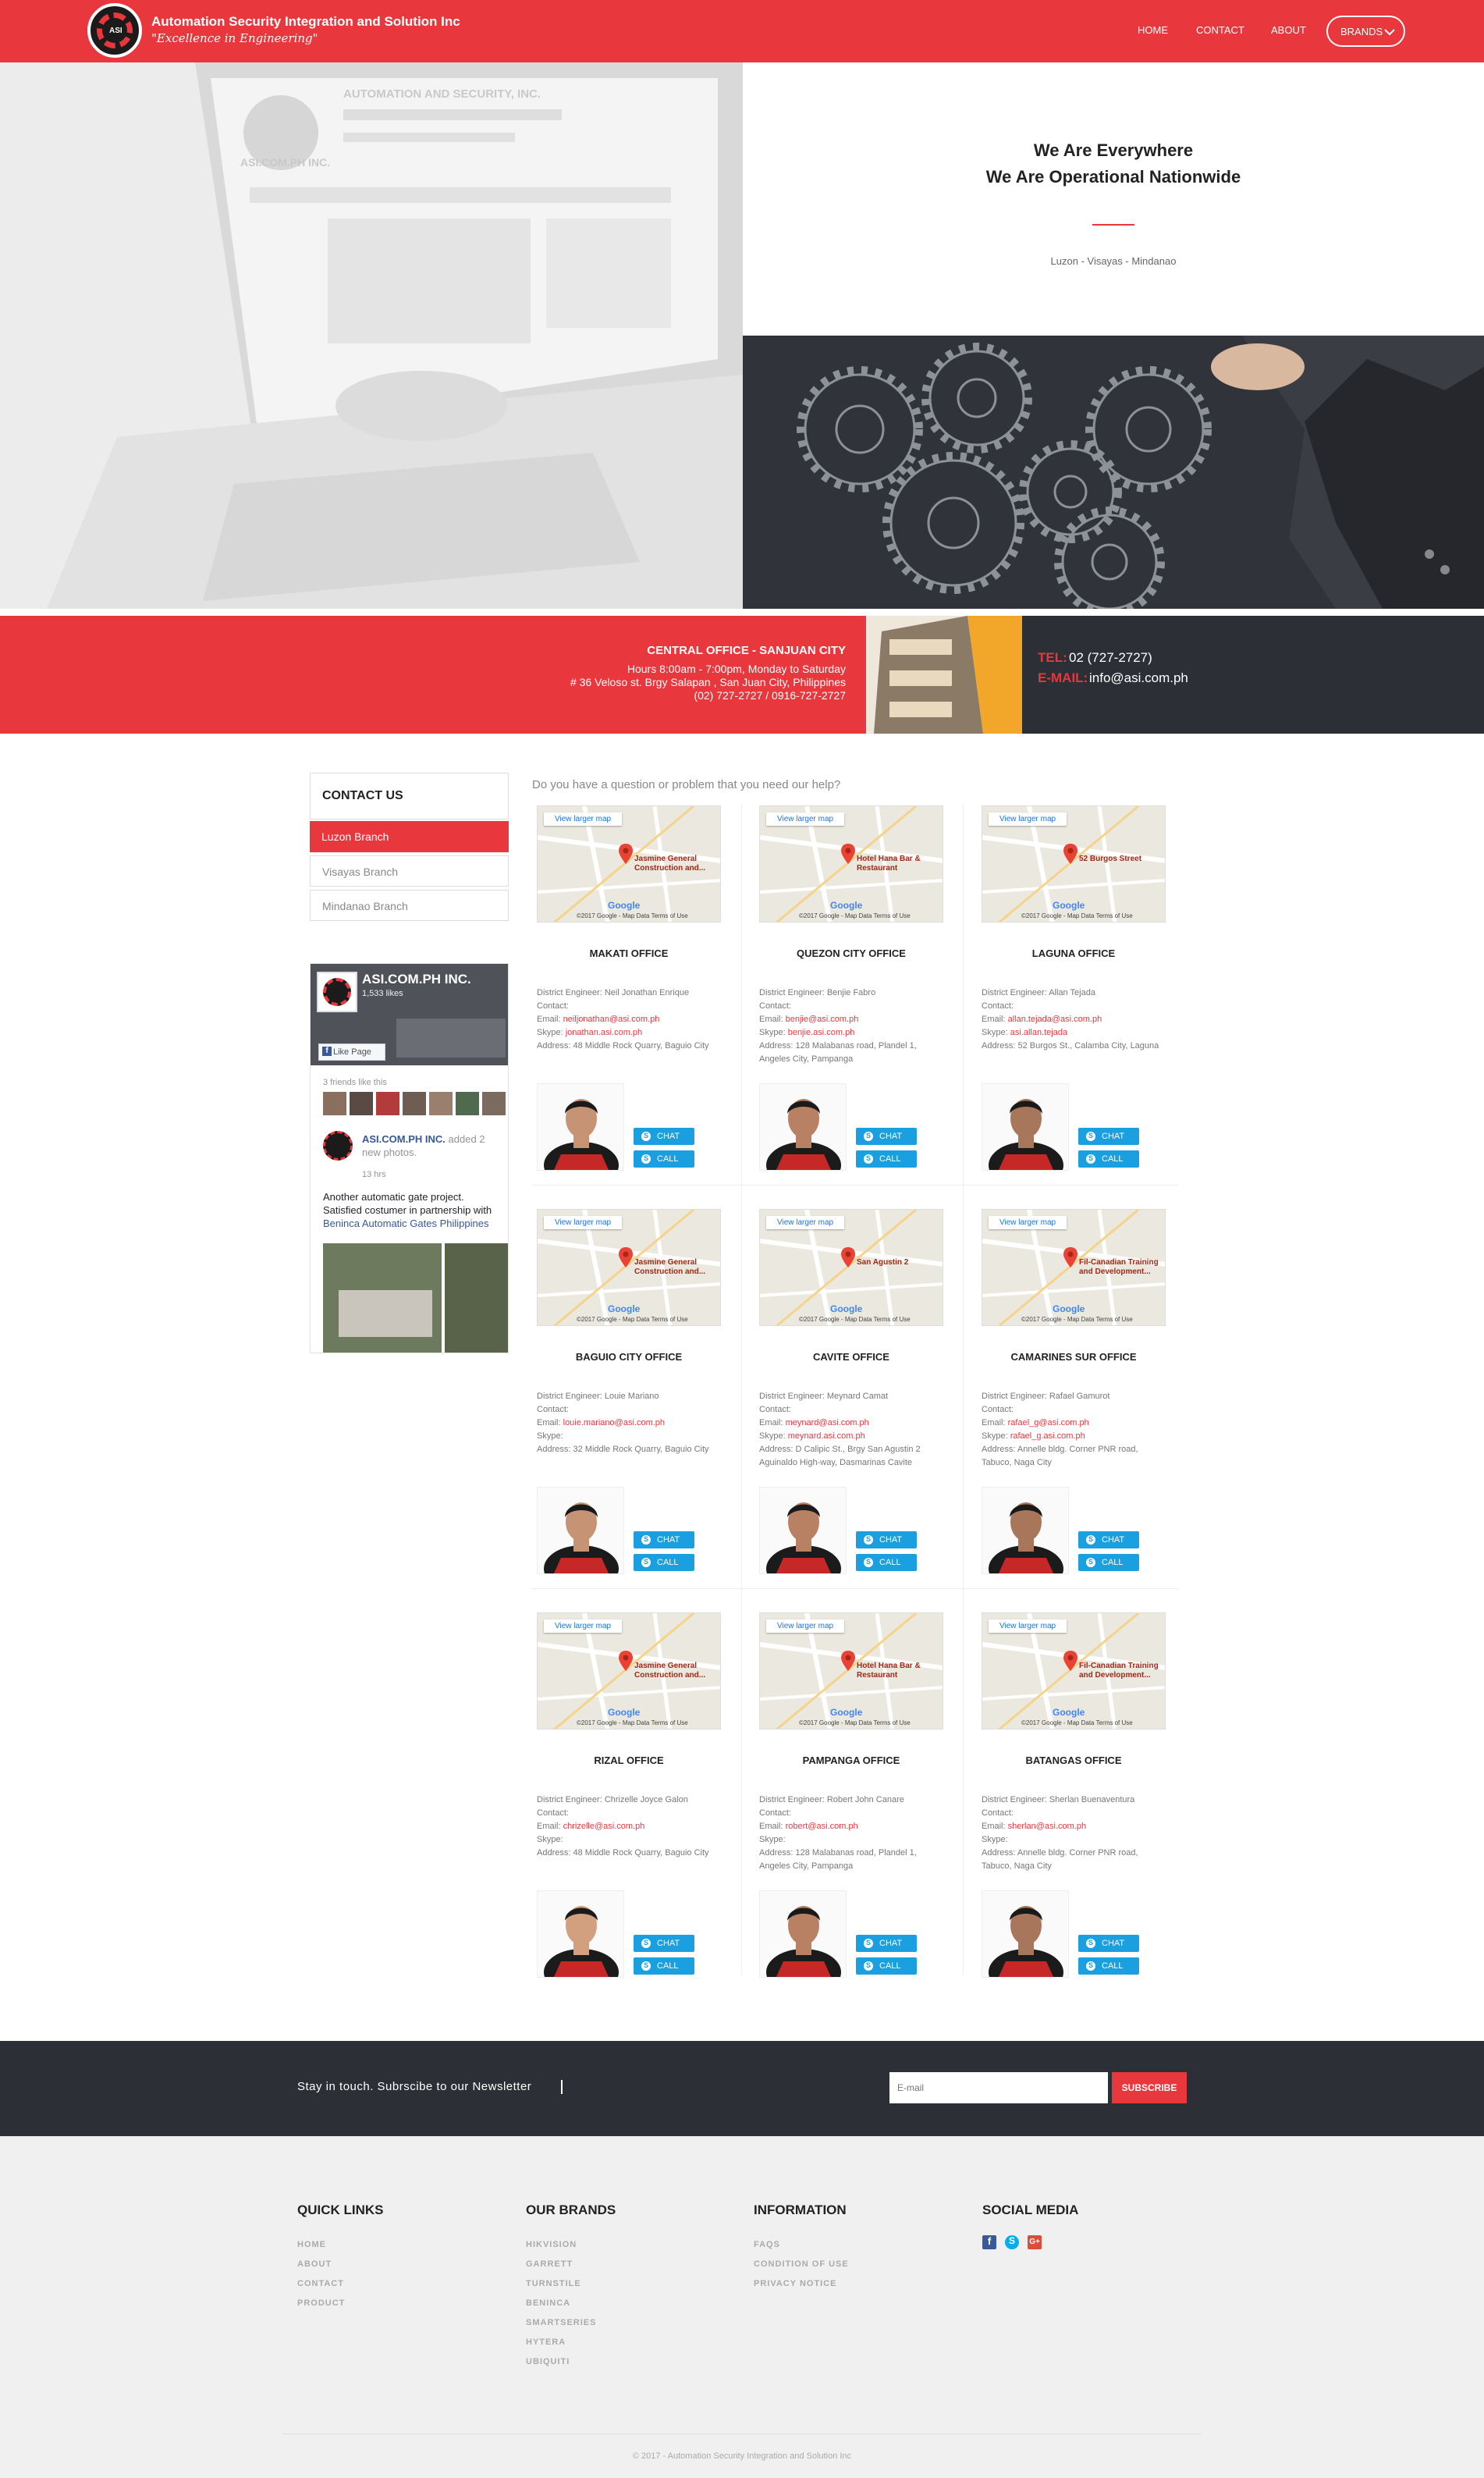 The image size is (1484, 2478). What do you see at coordinates (767, 2244) in the screenshot?
I see `footer-info-link: FAQS` at bounding box center [767, 2244].